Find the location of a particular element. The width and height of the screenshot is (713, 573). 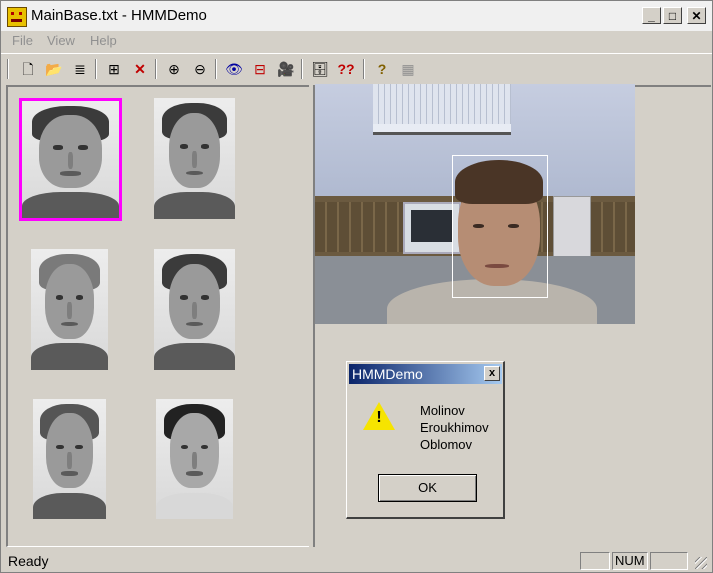

status-cell-num: NUM is located at coordinates (630, 561).